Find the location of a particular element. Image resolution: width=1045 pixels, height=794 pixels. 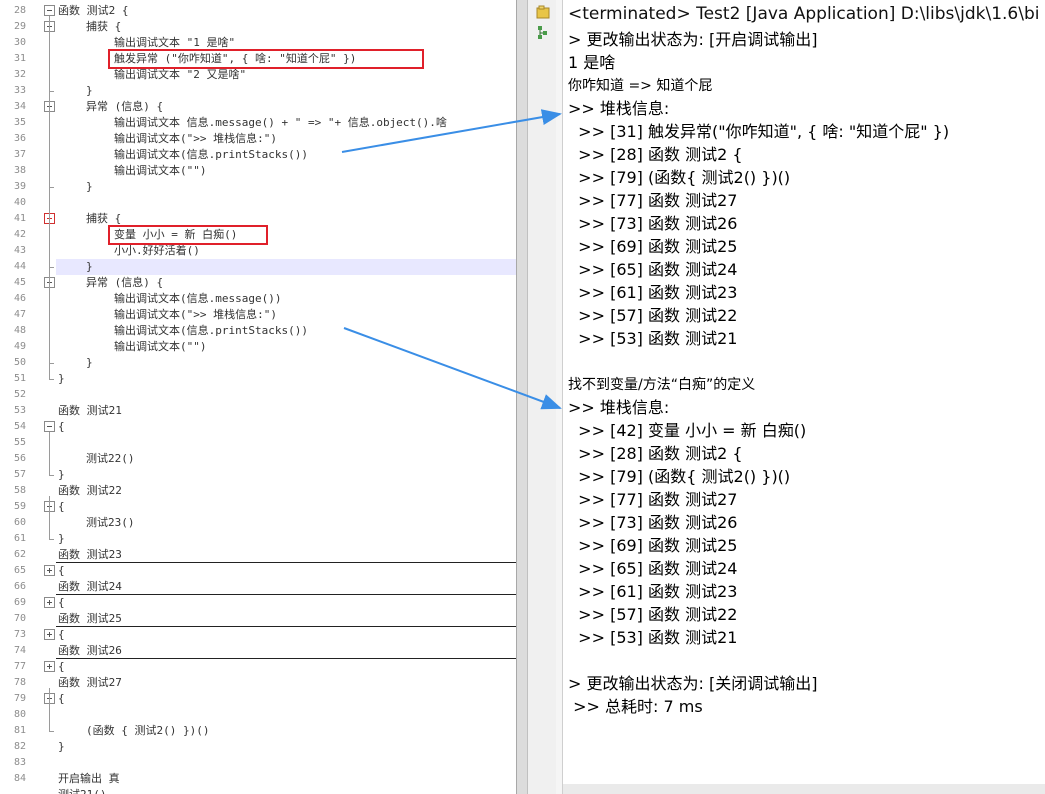

line-number: 70 is located at coordinates (19, 618).